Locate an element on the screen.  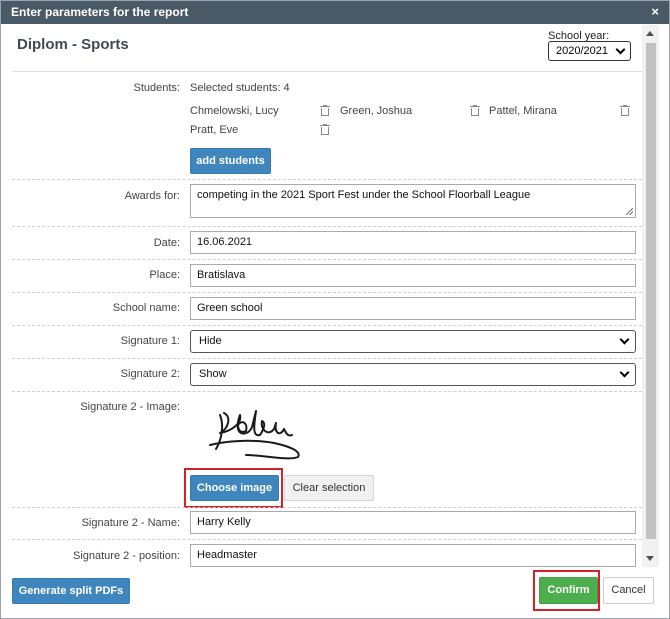
page-title: Diplom - Sports is located at coordinates (73, 44).